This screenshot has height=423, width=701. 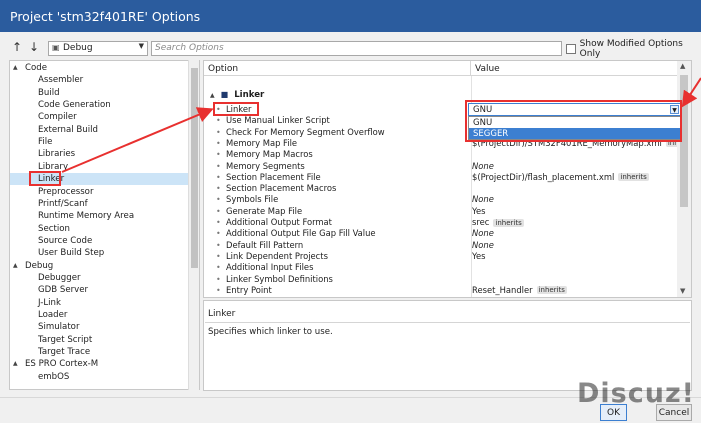 What do you see at coordinates (99, 253) in the screenshot?
I see `tree-item: User Build Step` at bounding box center [99, 253].